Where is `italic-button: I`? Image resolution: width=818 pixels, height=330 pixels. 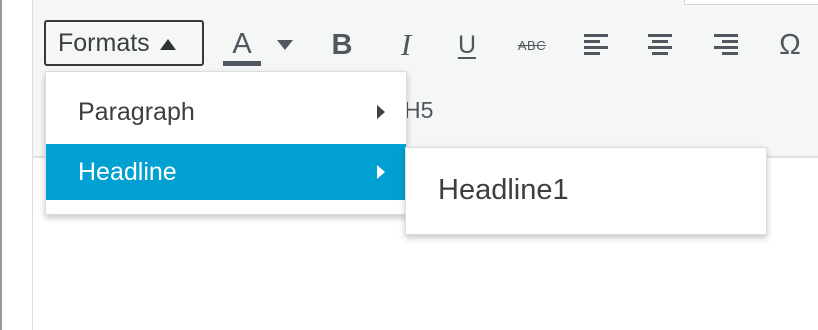
italic-button: I is located at coordinates (406, 45).